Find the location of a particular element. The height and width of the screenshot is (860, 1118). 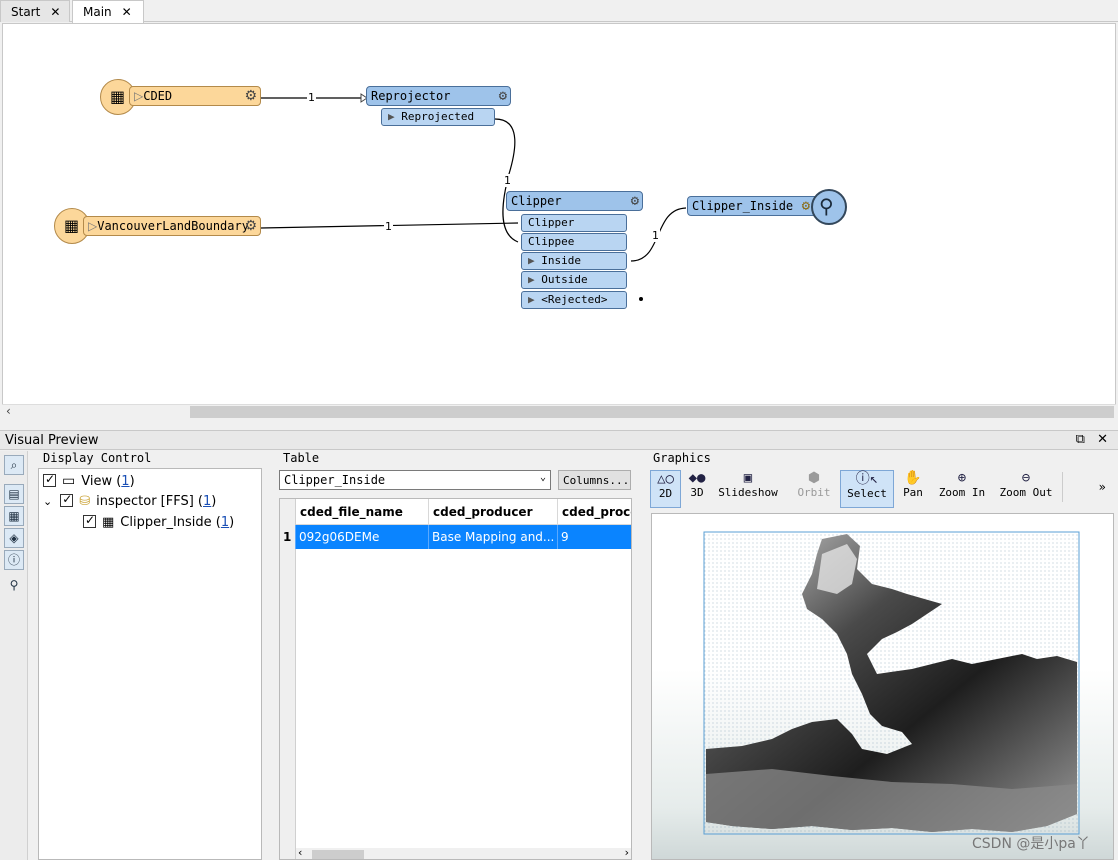

column-header: cded_proces is located at coordinates (594, 512).